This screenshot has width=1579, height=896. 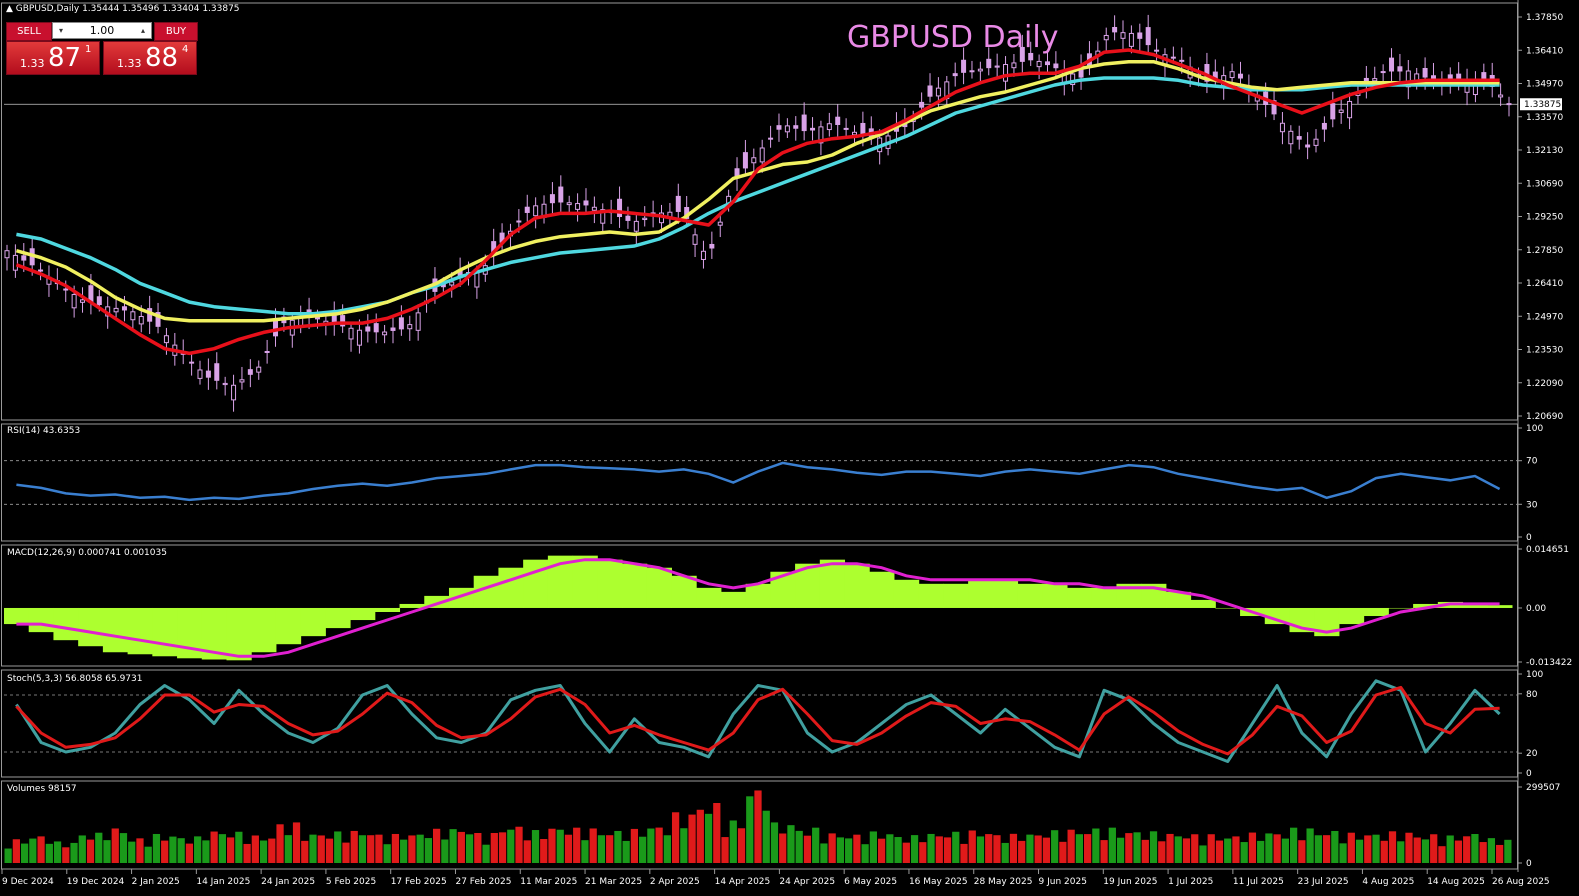 I want to click on x-tick-label: 28 May 2025, so click(x=1003, y=882).